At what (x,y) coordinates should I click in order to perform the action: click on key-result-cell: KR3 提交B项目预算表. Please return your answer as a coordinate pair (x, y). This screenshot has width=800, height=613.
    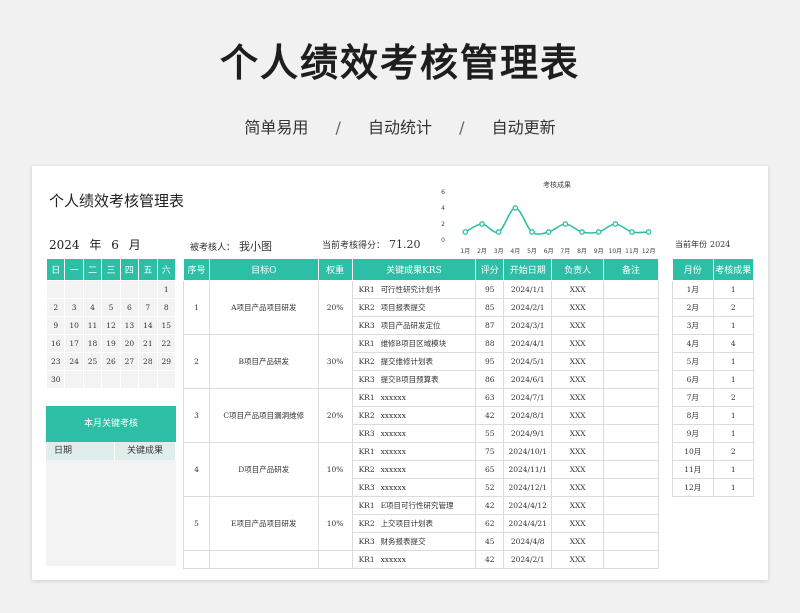
    Looking at the image, I should click on (414, 379).